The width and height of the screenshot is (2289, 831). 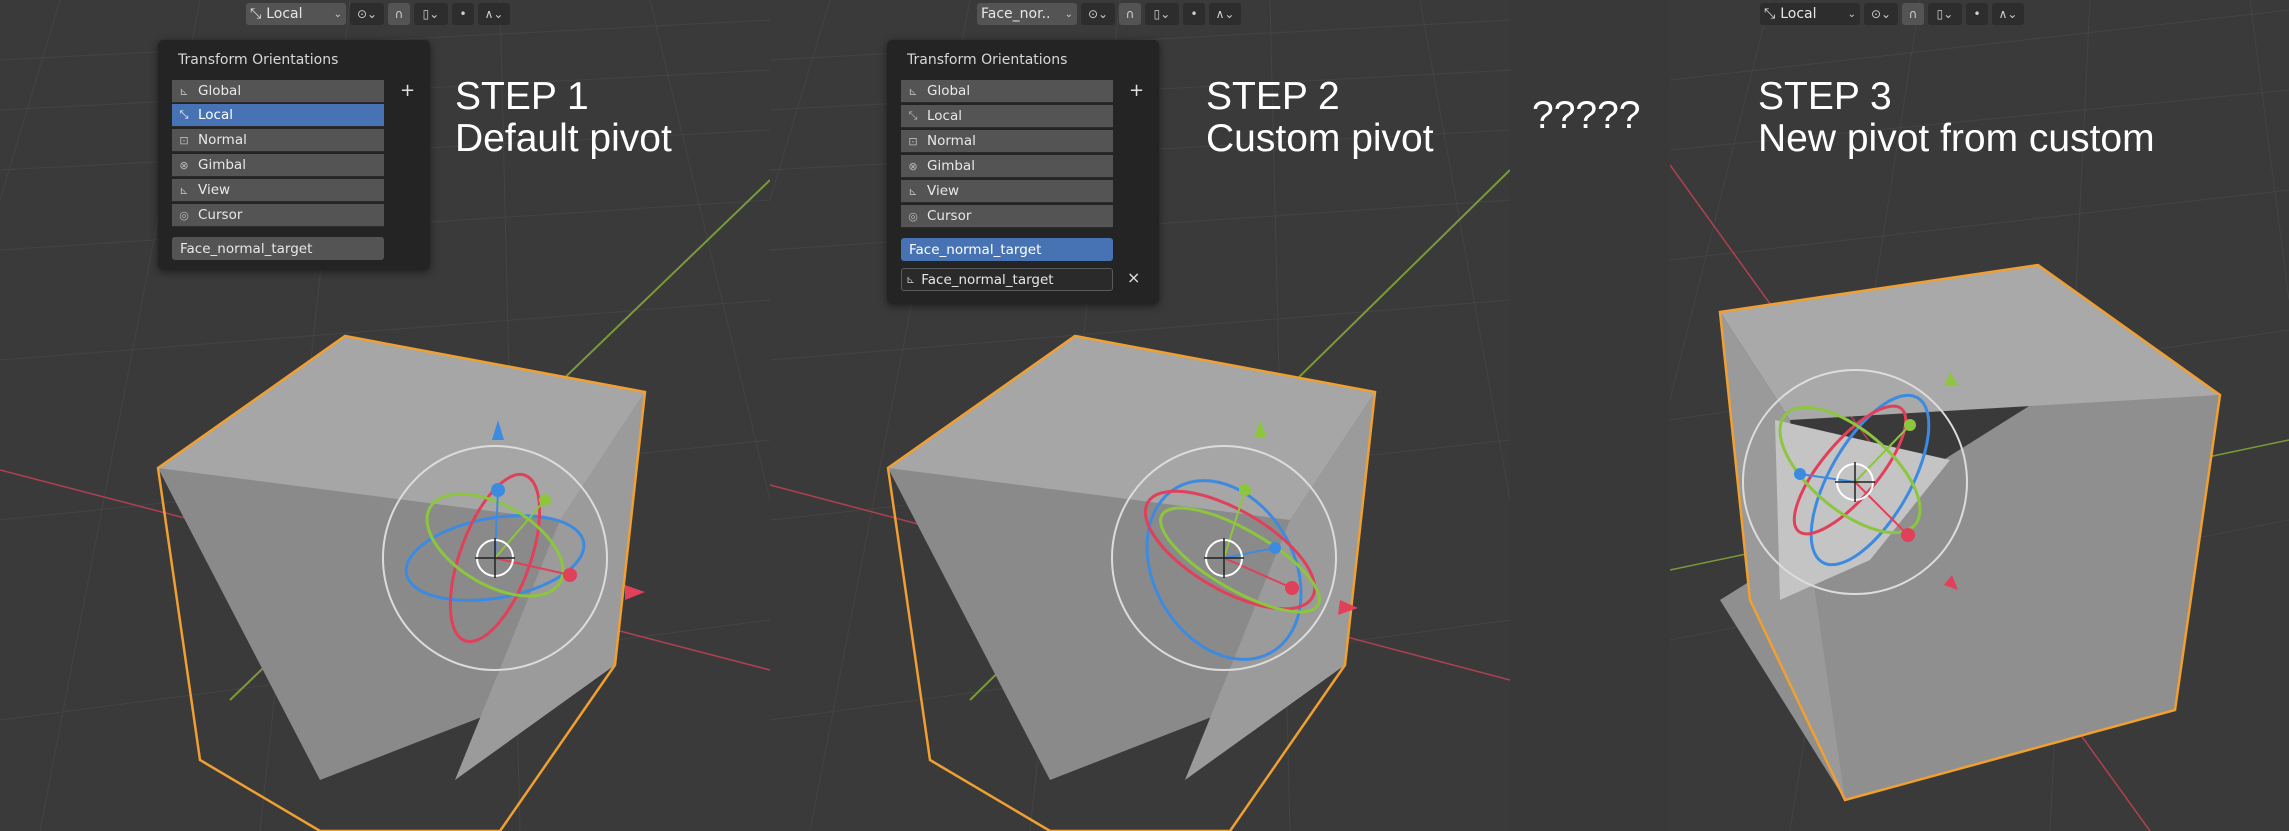 I want to click on unknown-step-label: ?????, so click(x=1586, y=115).